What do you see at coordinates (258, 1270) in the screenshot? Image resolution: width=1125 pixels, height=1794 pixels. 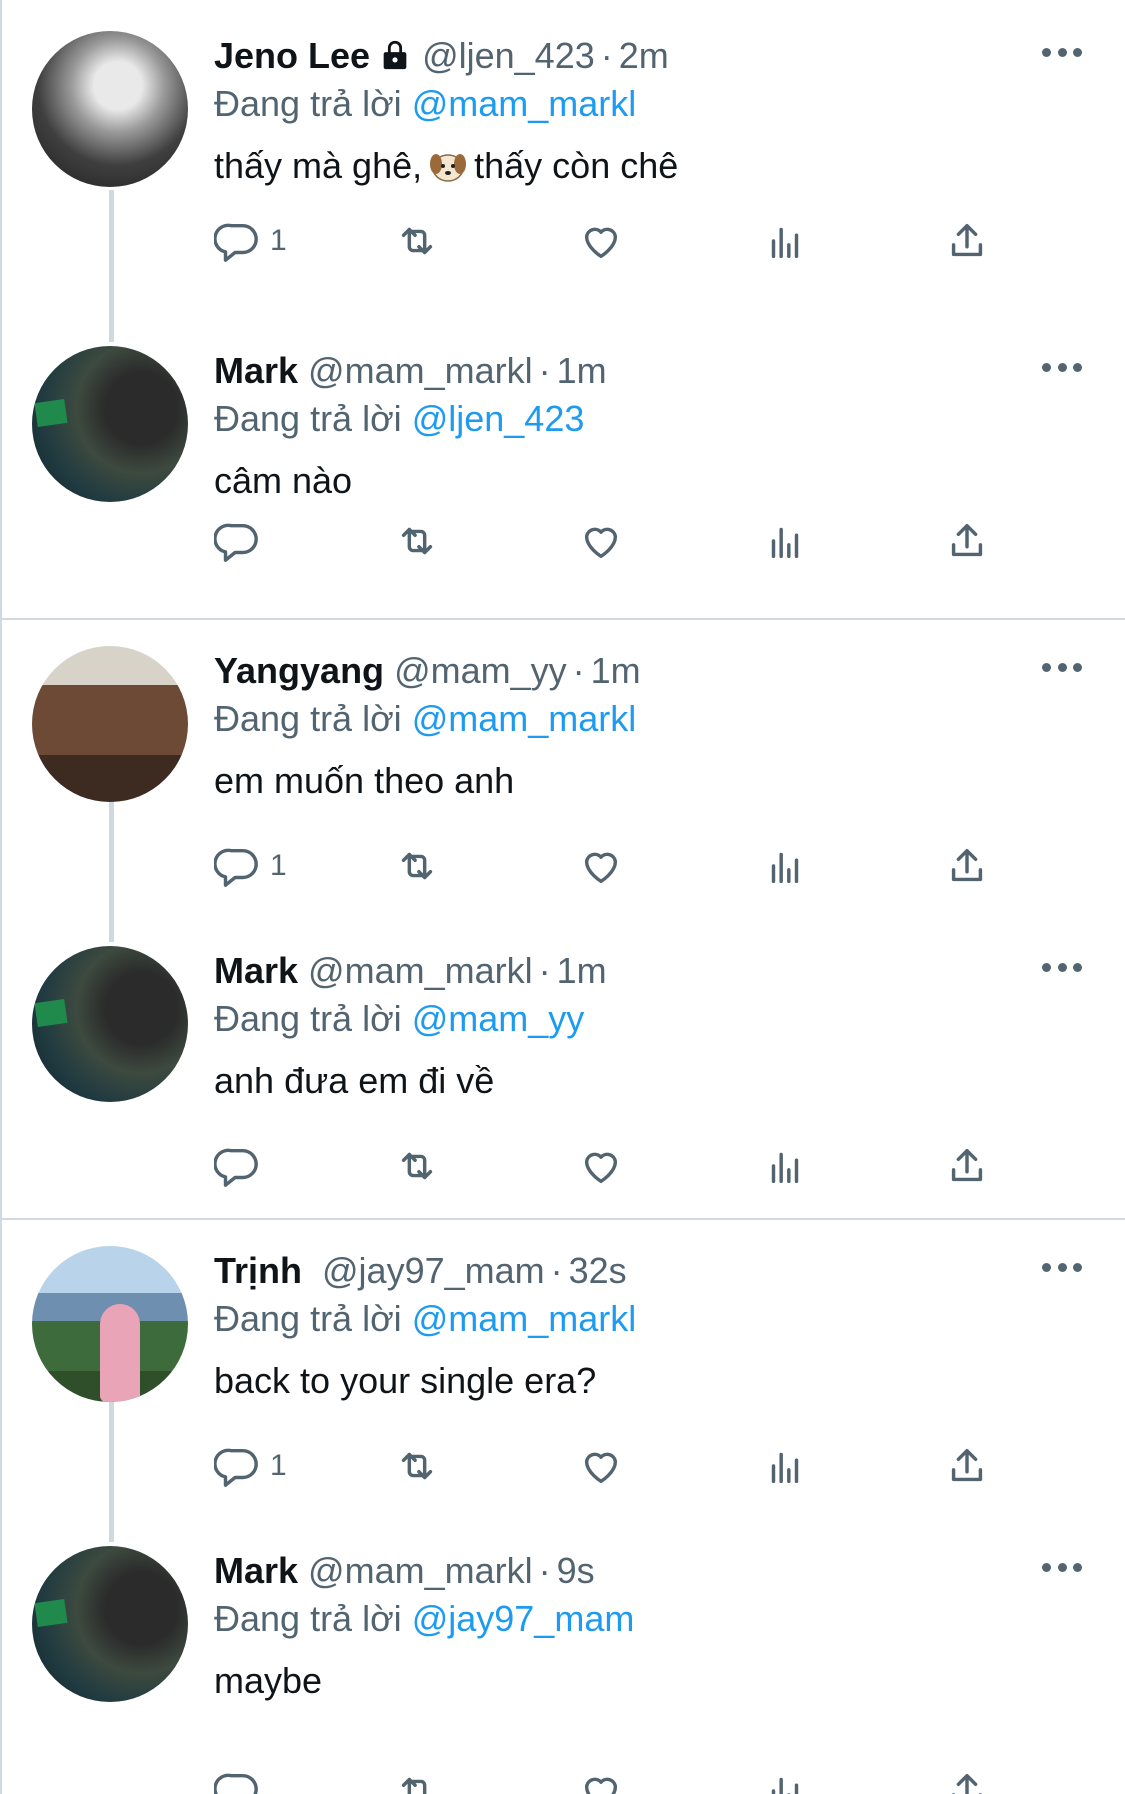 I see `display-name: Trịnh` at bounding box center [258, 1270].